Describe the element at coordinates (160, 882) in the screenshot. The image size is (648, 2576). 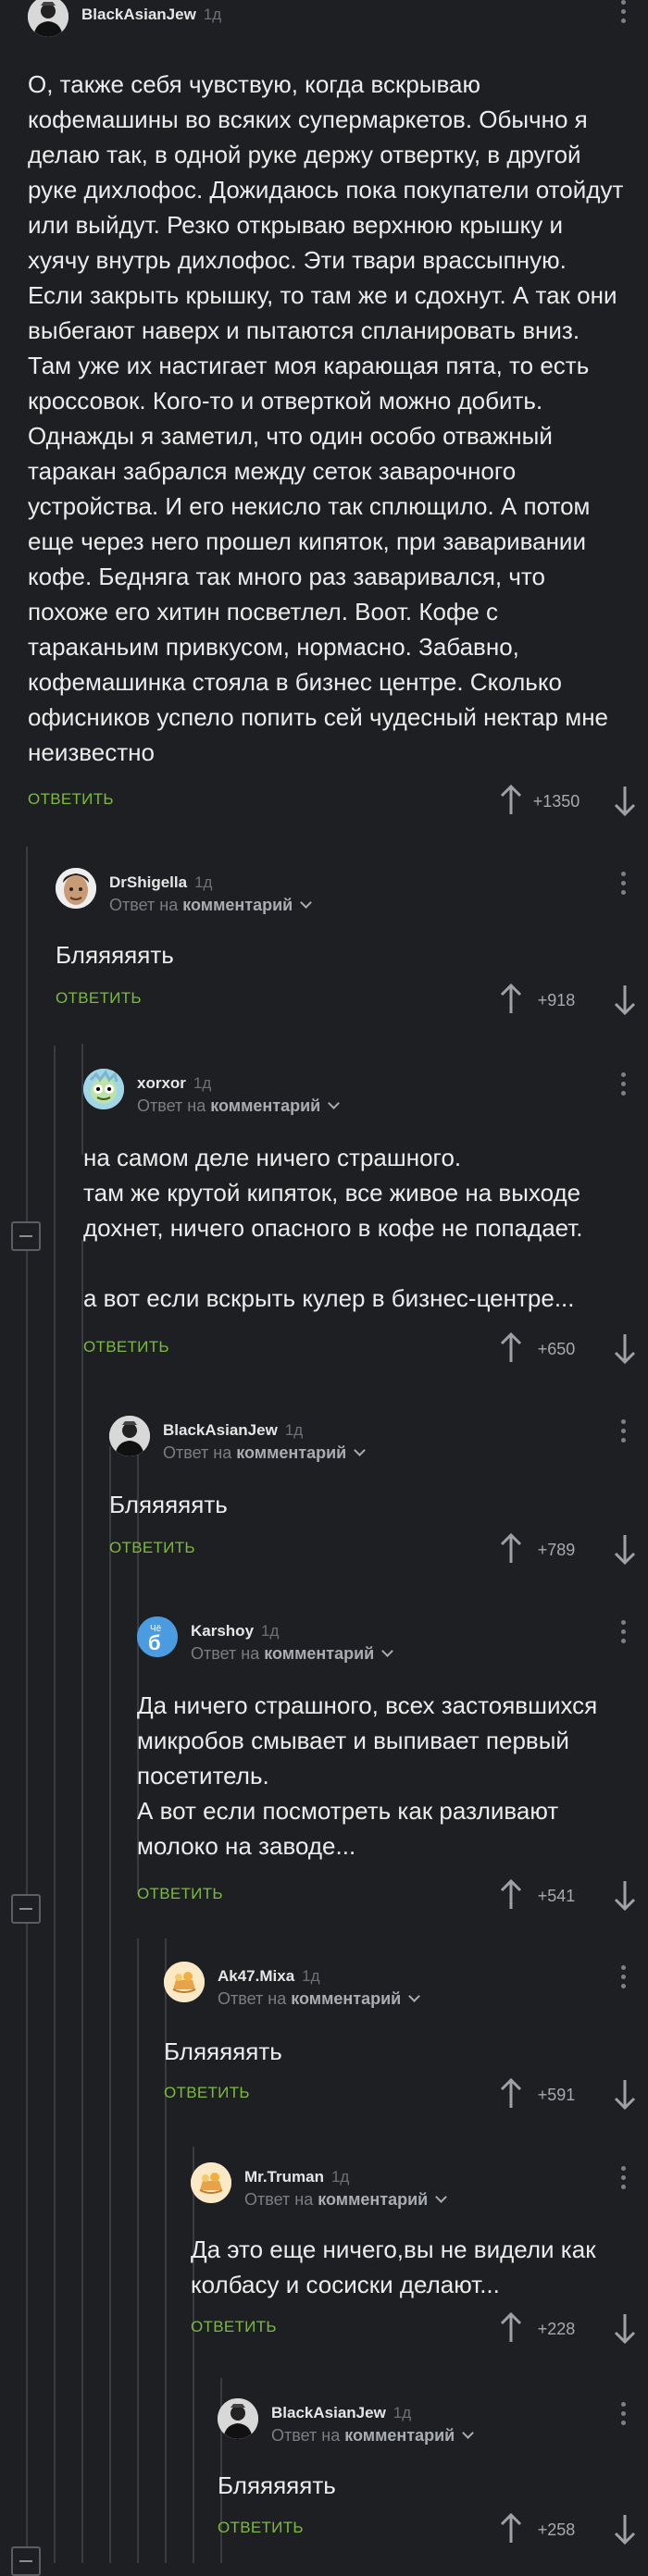
I see `author-name: DrShigella 1д` at that location.